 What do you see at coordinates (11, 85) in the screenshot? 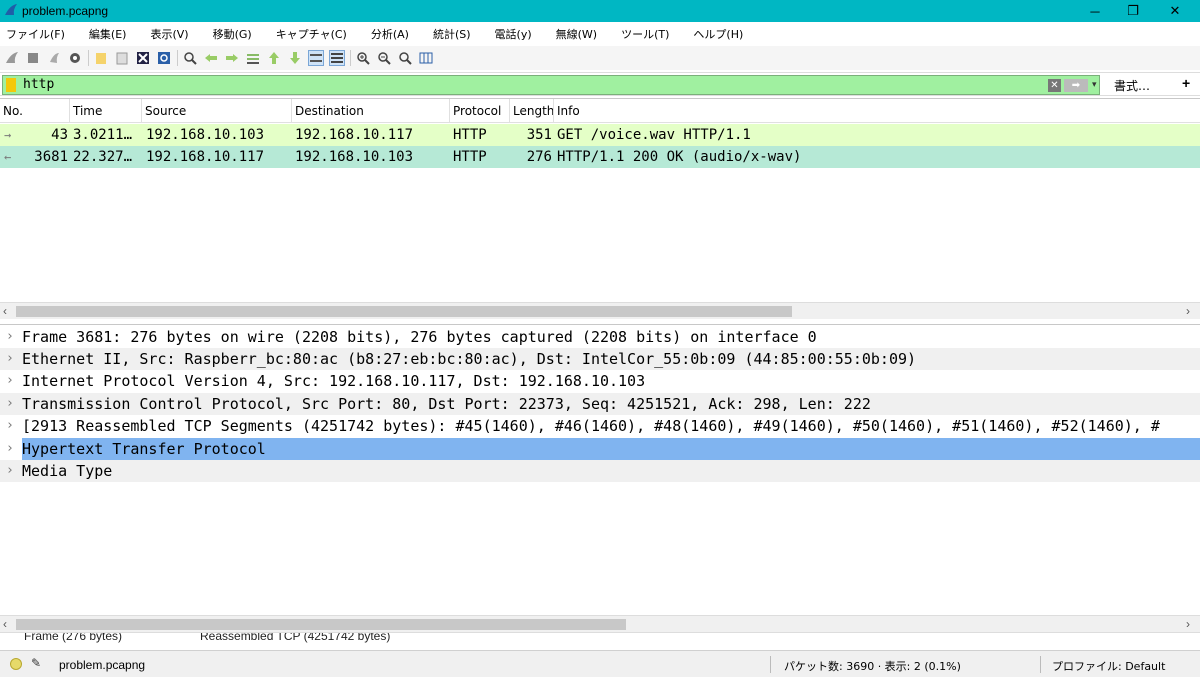
I see `filter-bookmark-icon` at bounding box center [11, 85].